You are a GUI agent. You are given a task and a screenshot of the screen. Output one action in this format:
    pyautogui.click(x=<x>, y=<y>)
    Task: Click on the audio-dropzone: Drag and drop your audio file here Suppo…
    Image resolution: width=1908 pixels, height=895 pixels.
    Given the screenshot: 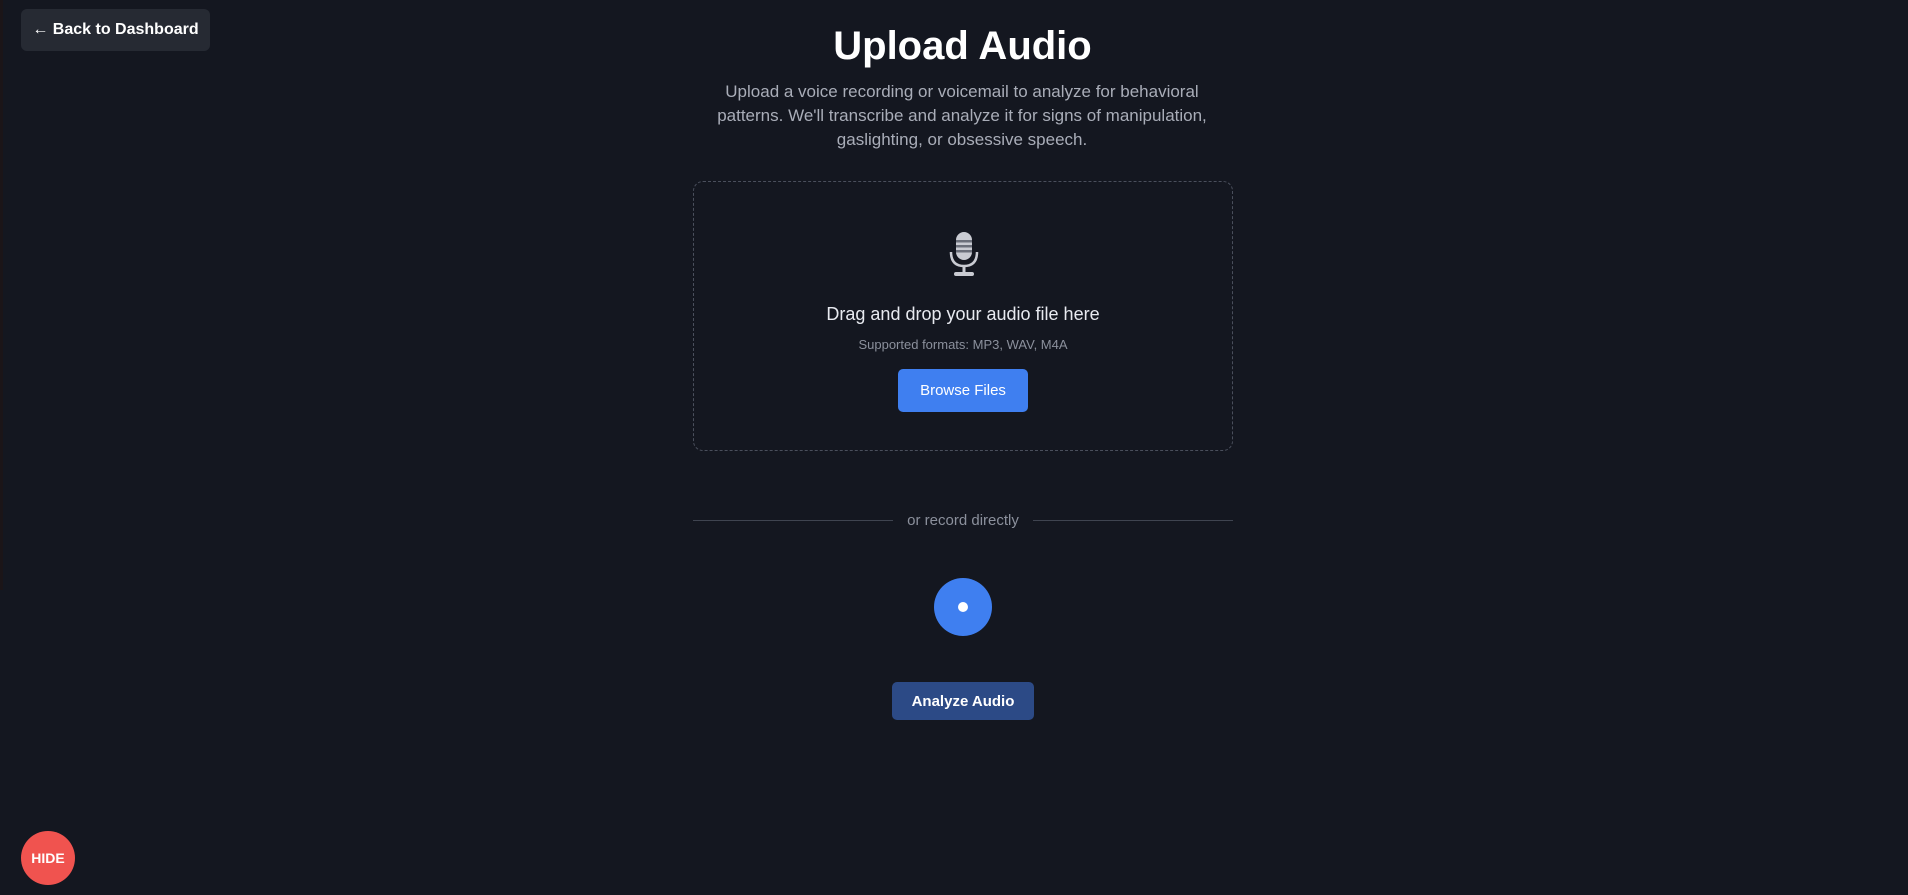 What is the action you would take?
    pyautogui.click(x=963, y=316)
    